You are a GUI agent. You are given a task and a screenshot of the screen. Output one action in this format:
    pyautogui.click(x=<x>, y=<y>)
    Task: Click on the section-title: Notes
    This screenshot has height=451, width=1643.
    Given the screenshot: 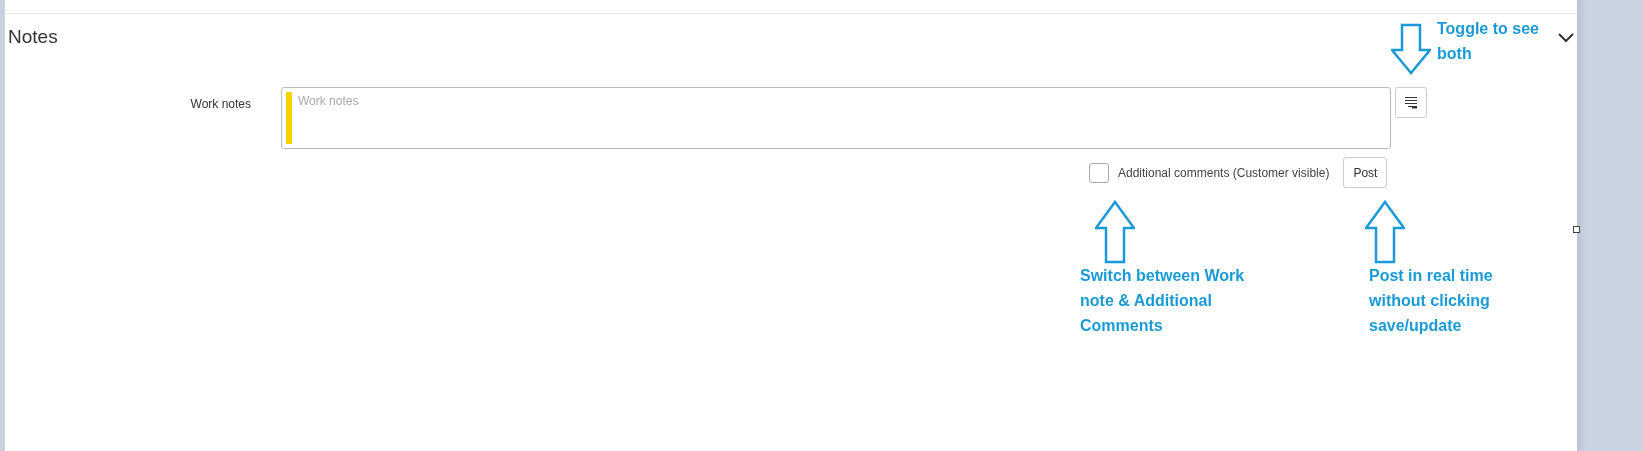 What is the action you would take?
    pyautogui.click(x=33, y=37)
    